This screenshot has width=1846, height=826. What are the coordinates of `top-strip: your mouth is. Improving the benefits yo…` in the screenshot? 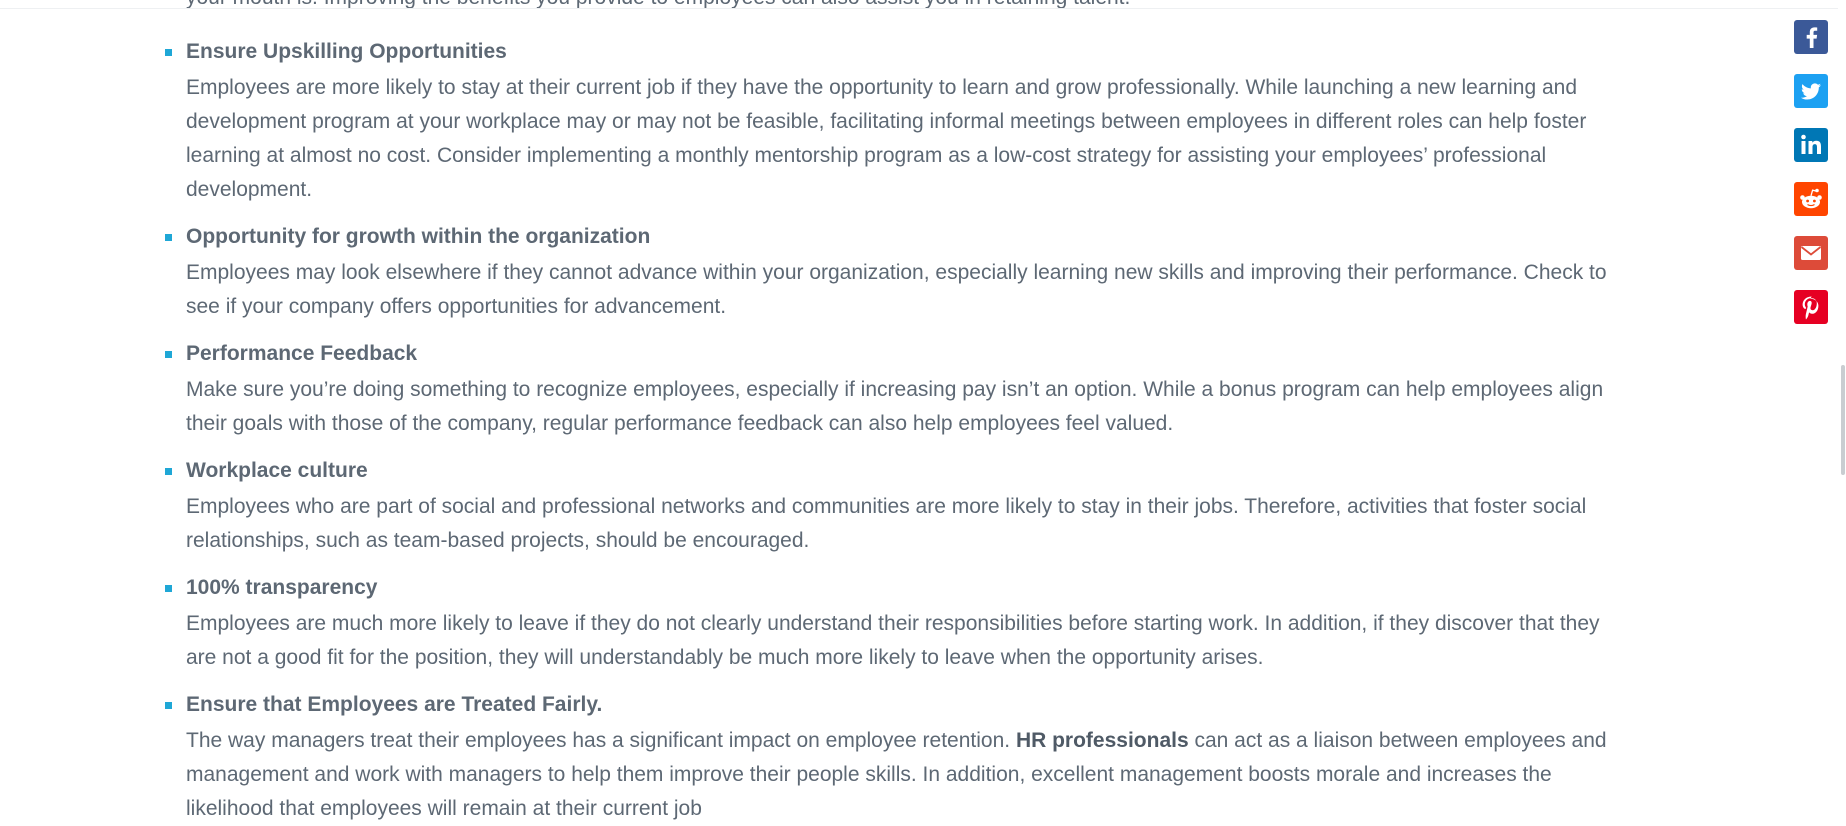 It's located at (923, 4).